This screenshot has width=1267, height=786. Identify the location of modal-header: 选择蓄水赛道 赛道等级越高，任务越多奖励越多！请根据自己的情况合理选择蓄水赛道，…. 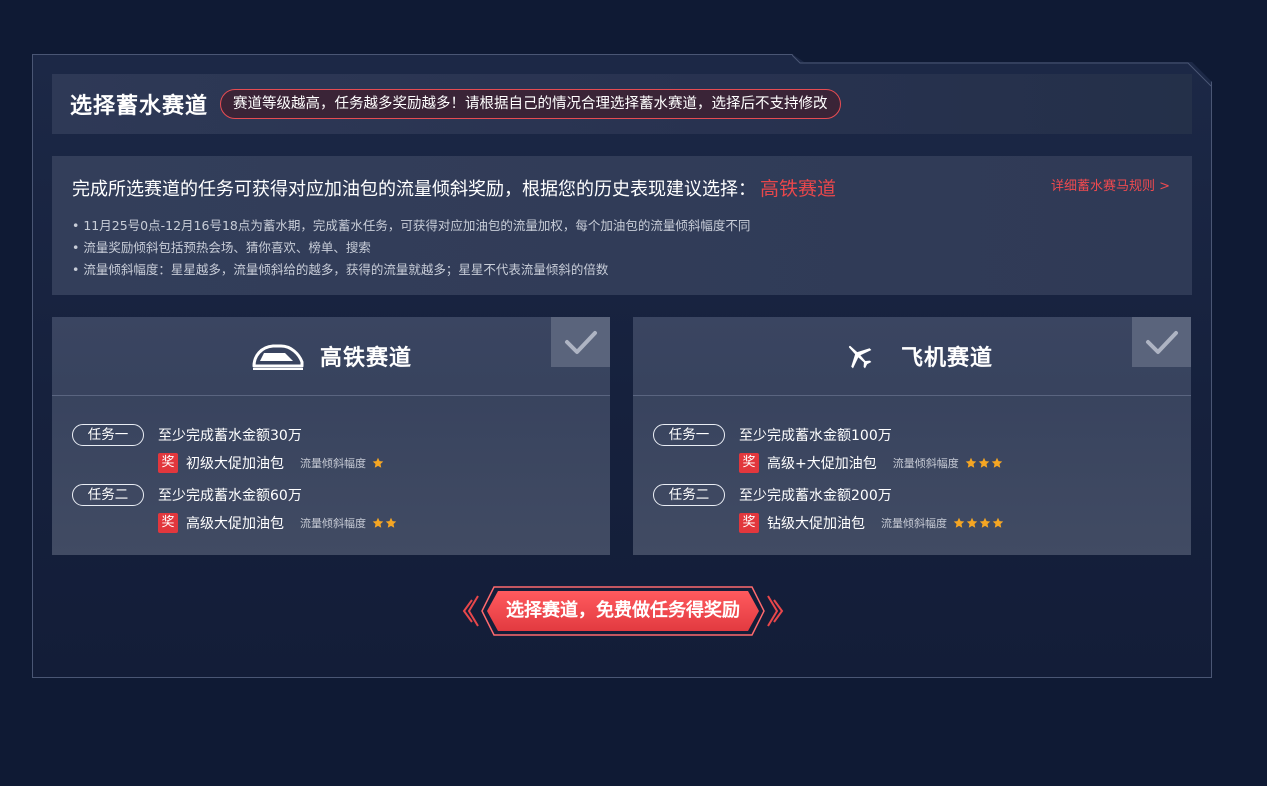
(622, 104).